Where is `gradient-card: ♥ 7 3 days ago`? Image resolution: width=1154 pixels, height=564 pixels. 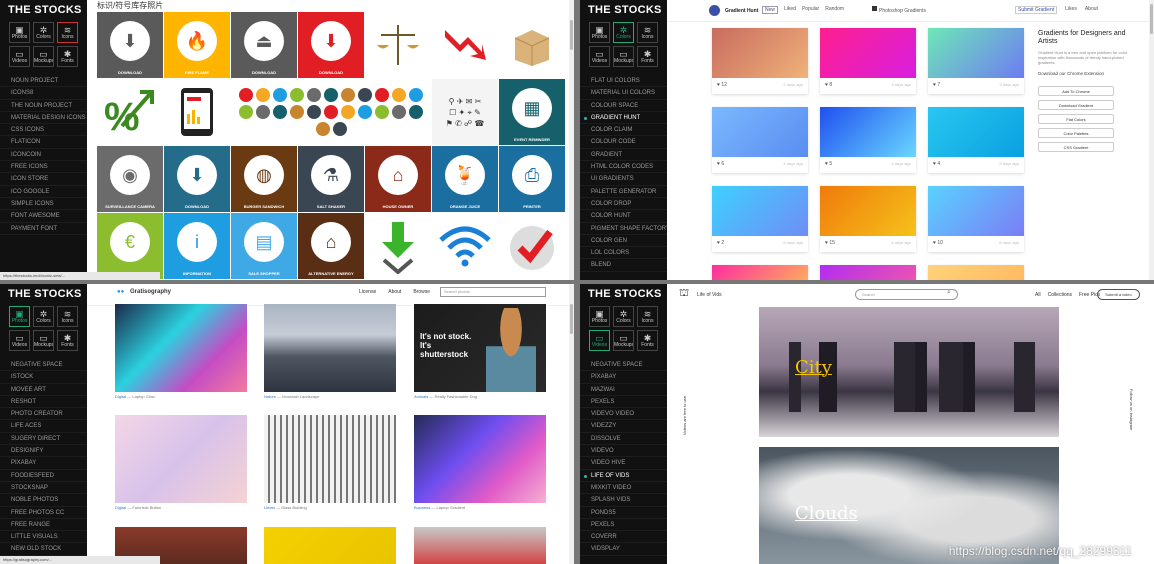
gradient-card: ♥ 7 3 days ago is located at coordinates (976, 61).